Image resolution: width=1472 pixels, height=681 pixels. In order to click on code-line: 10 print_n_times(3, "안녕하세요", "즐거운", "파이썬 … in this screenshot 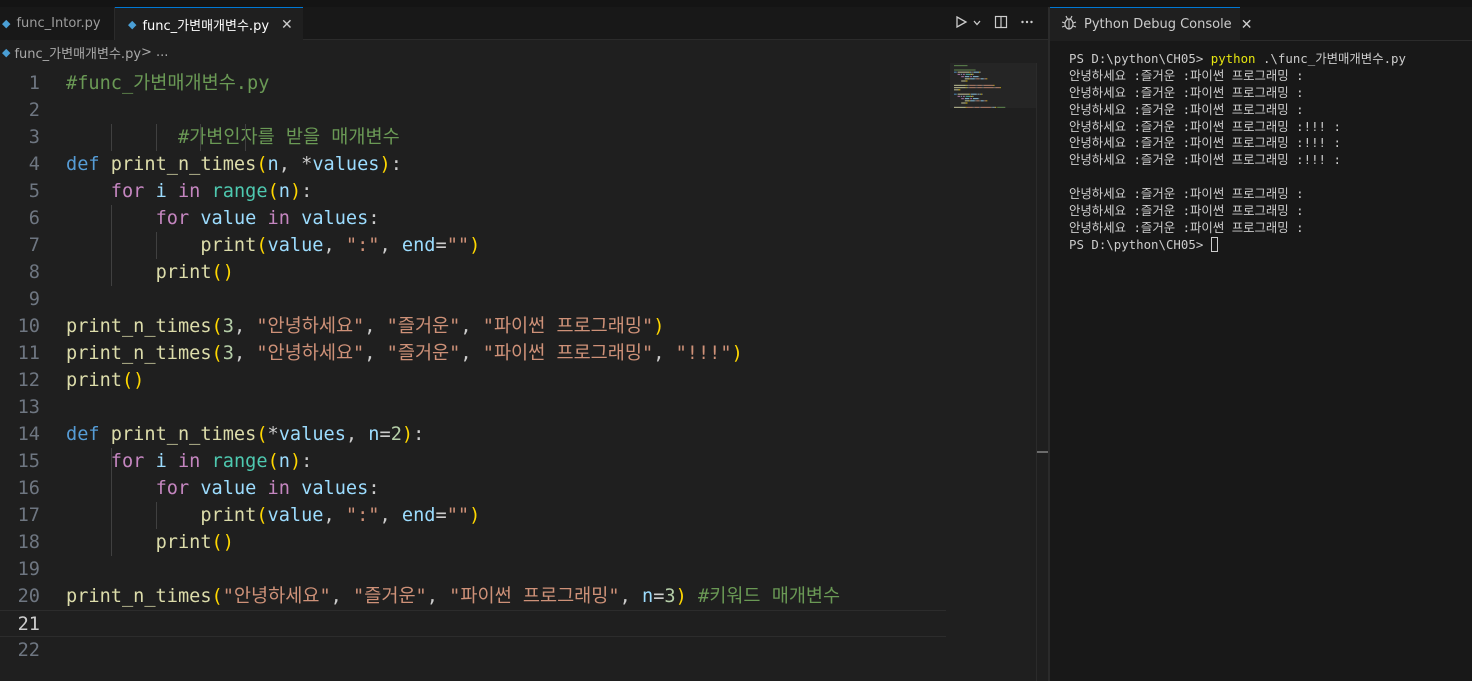, I will do `click(473, 326)`.